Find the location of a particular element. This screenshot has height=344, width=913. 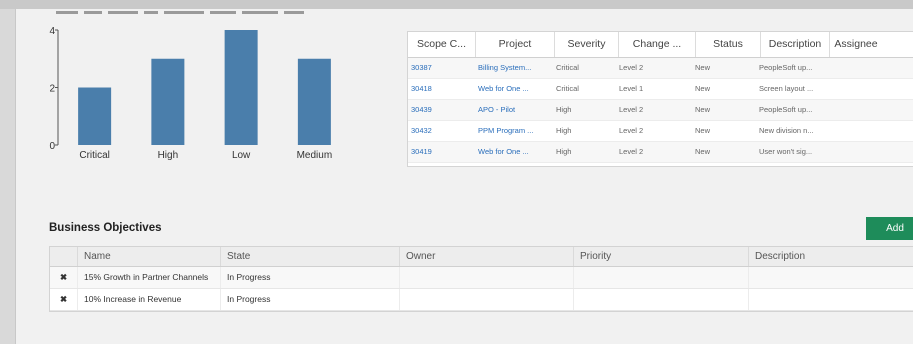

scope-cell-link: 30418 is located at coordinates (441, 89).